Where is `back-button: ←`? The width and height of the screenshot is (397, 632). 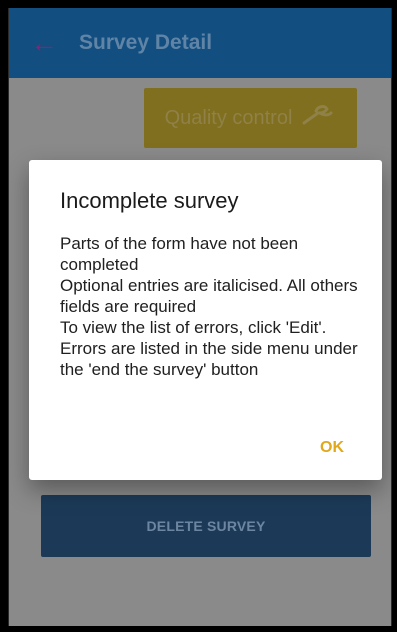
back-button: ← is located at coordinates (44, 43).